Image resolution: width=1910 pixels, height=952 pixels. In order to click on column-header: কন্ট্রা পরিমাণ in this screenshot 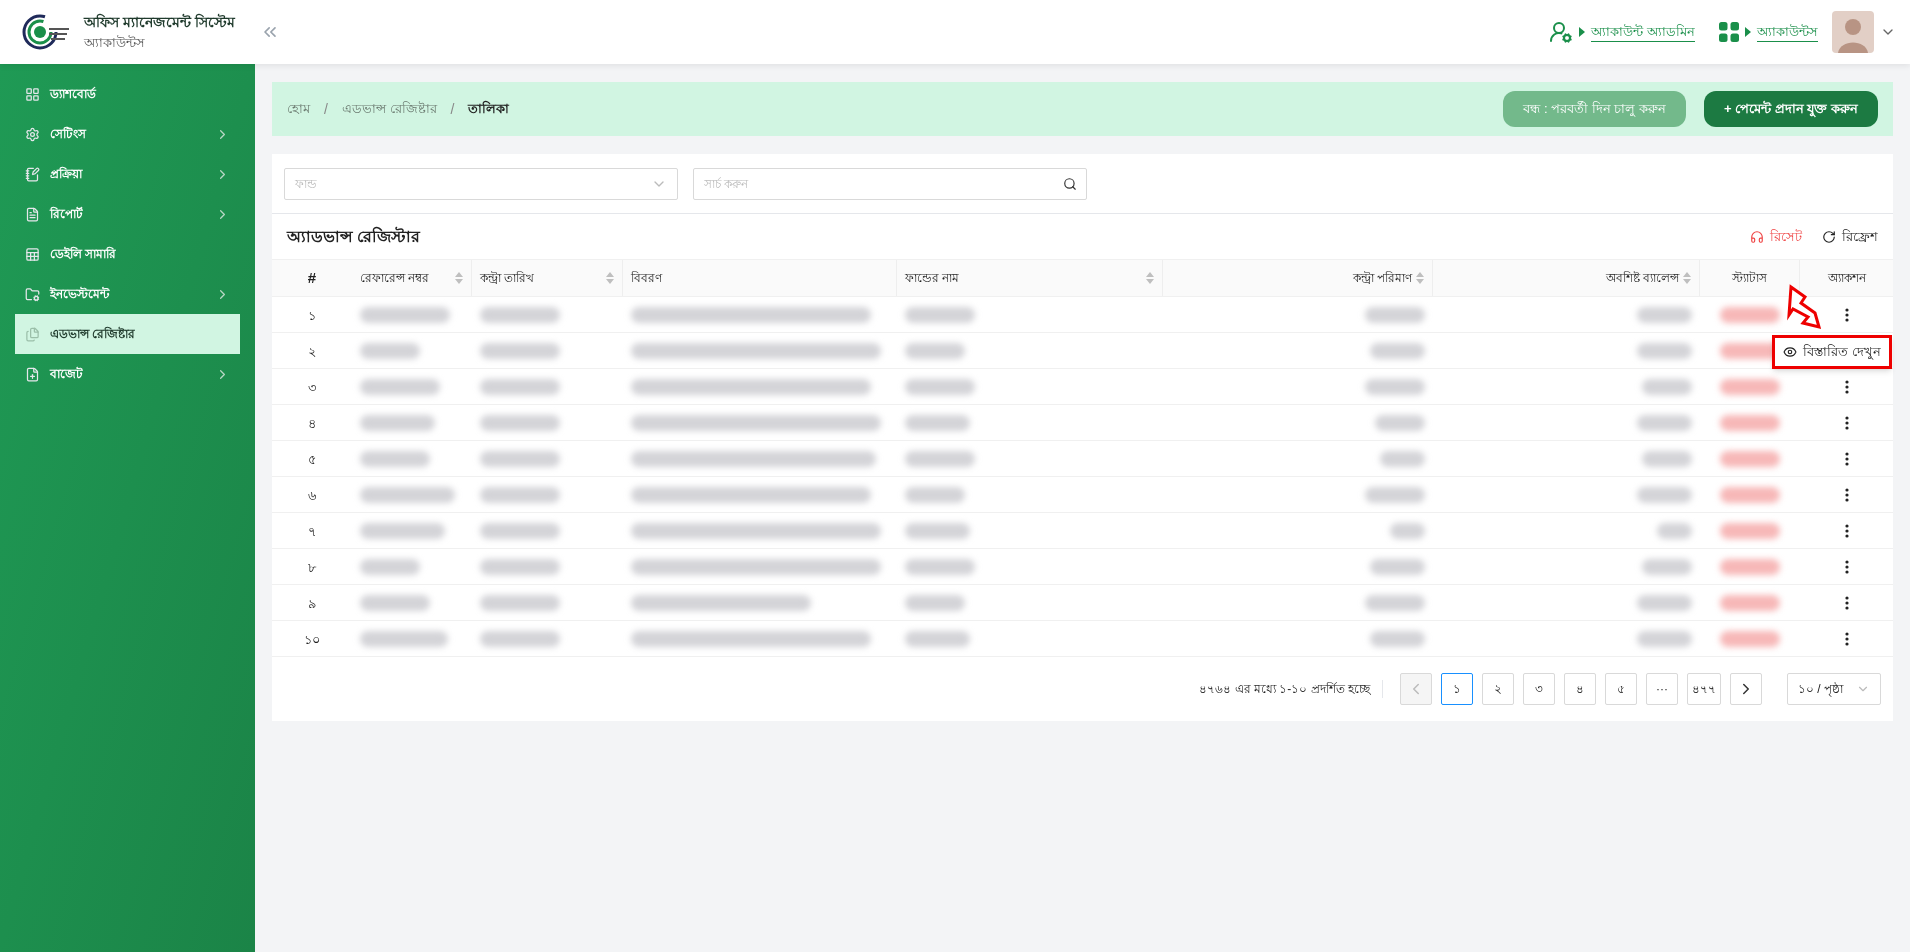, I will do `click(1298, 278)`.